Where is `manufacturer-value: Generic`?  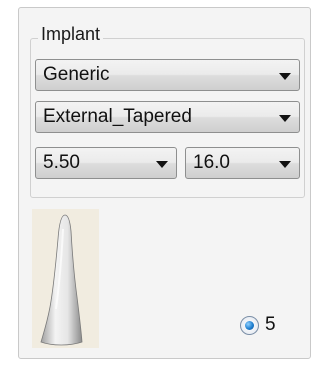 manufacturer-value: Generic is located at coordinates (76, 74).